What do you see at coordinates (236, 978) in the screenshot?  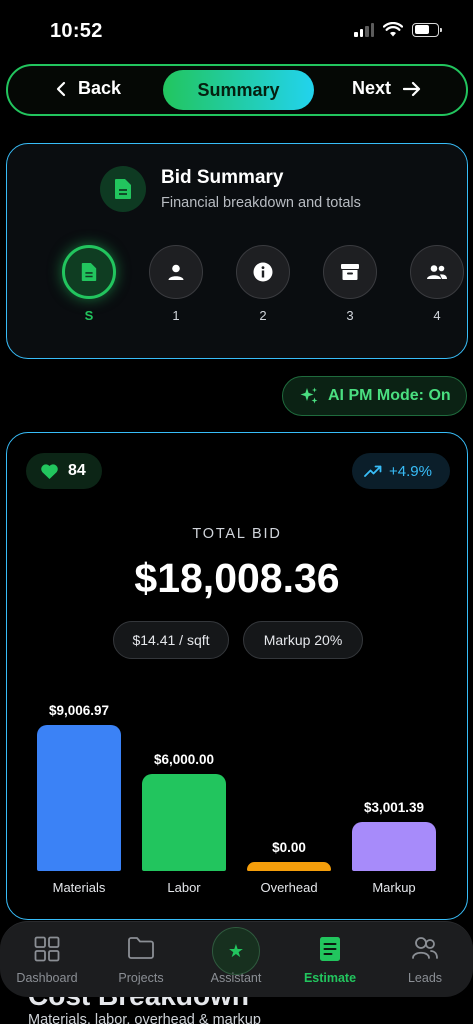 I see `tab-label: Assistant` at bounding box center [236, 978].